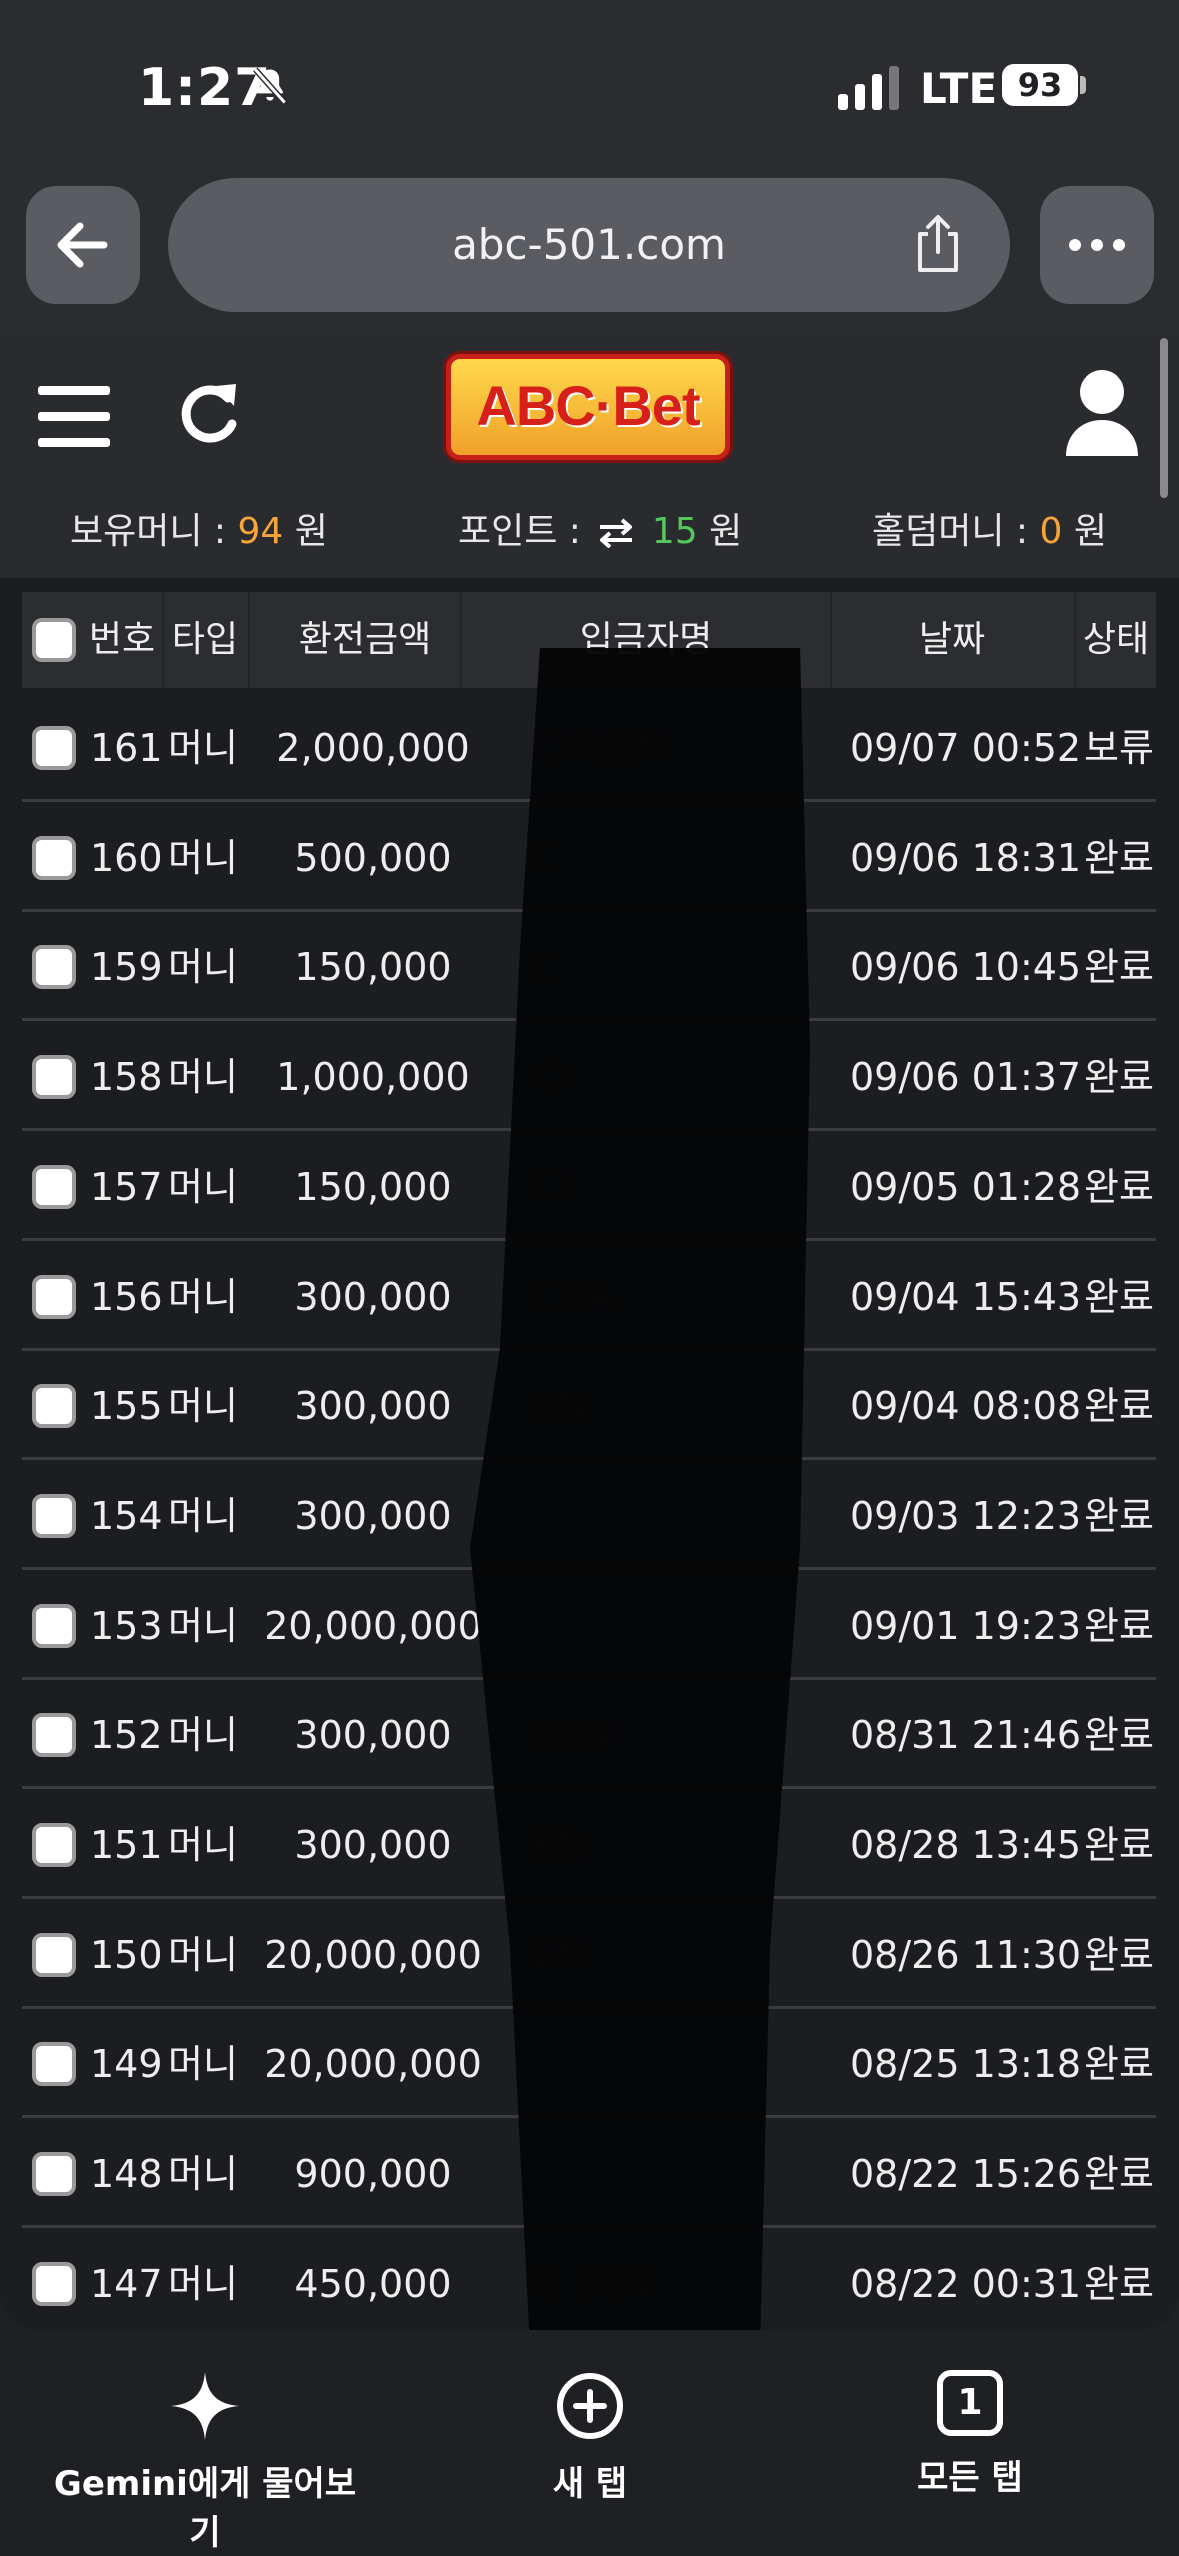 The width and height of the screenshot is (1179, 2556). I want to click on address-bar: abc-501.com, so click(589, 245).